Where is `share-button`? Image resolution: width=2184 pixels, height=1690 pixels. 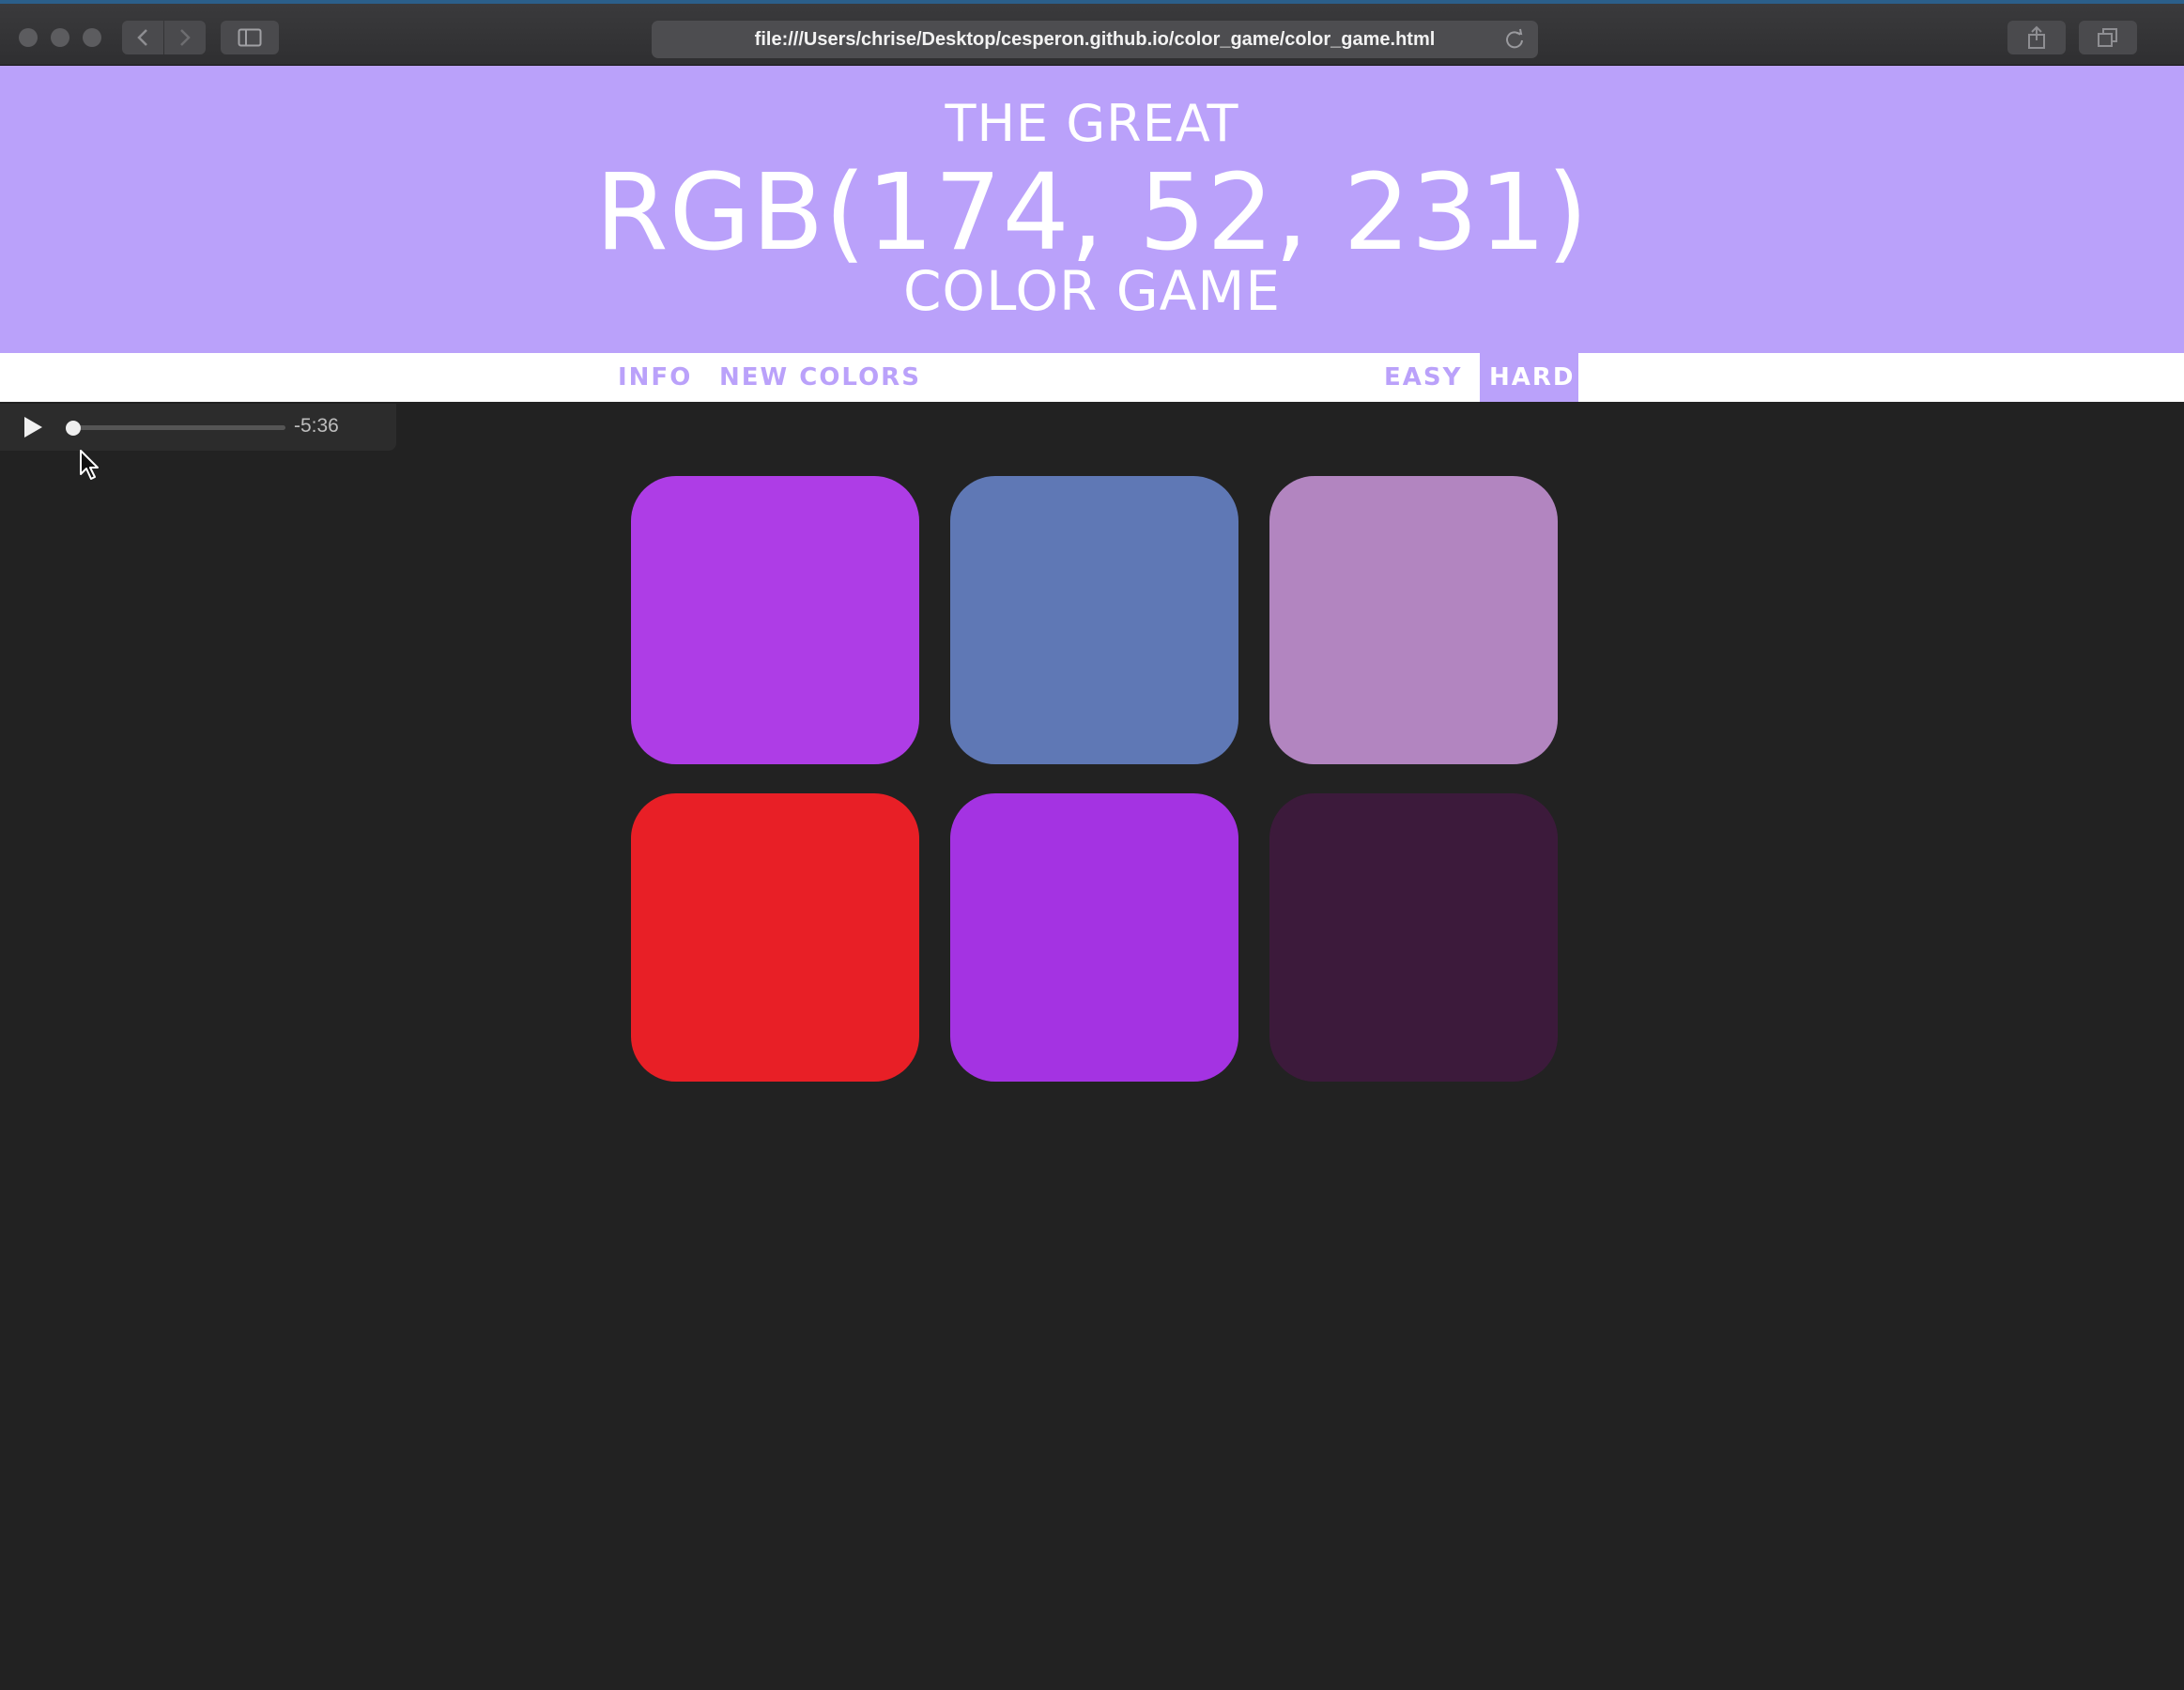
share-button is located at coordinates (2036, 38).